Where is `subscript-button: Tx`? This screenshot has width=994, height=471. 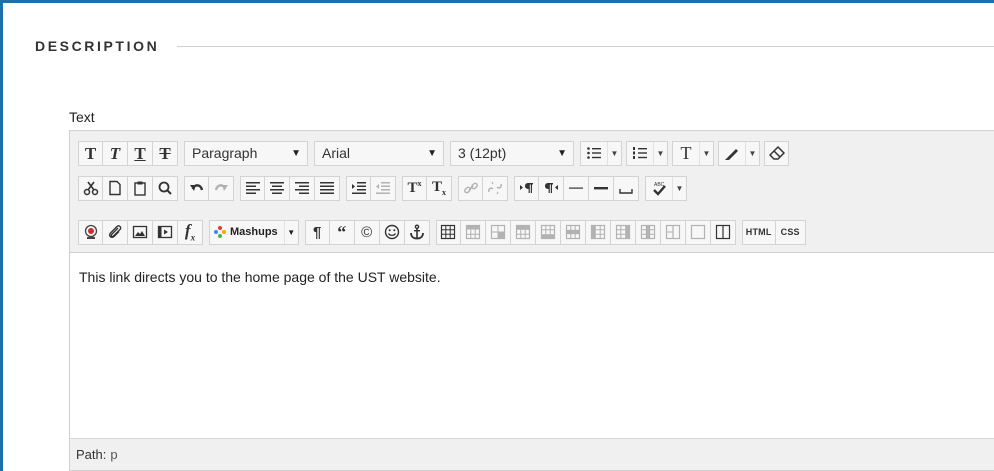 subscript-button: Tx is located at coordinates (439, 188).